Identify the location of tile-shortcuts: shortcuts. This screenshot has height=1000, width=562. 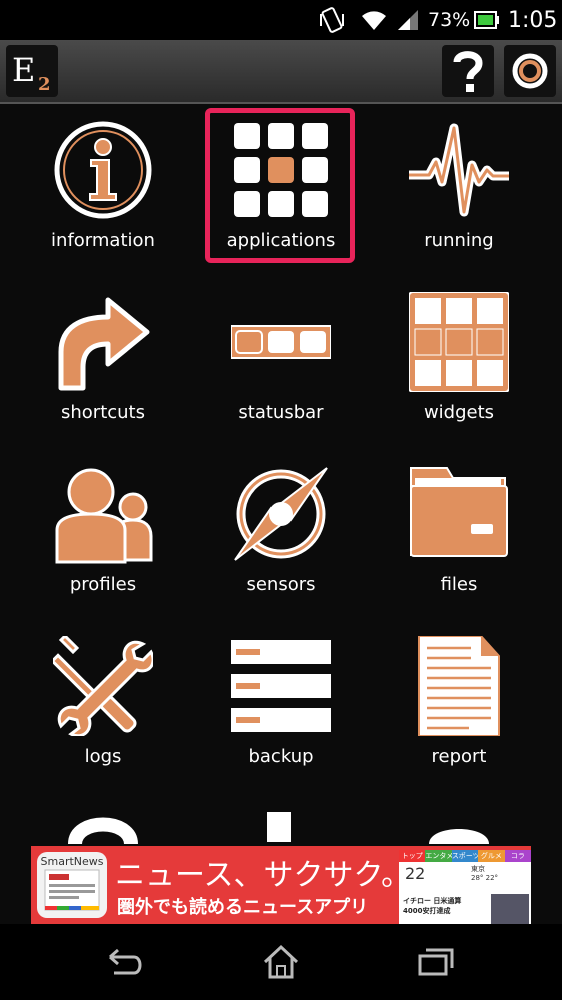
(103, 364).